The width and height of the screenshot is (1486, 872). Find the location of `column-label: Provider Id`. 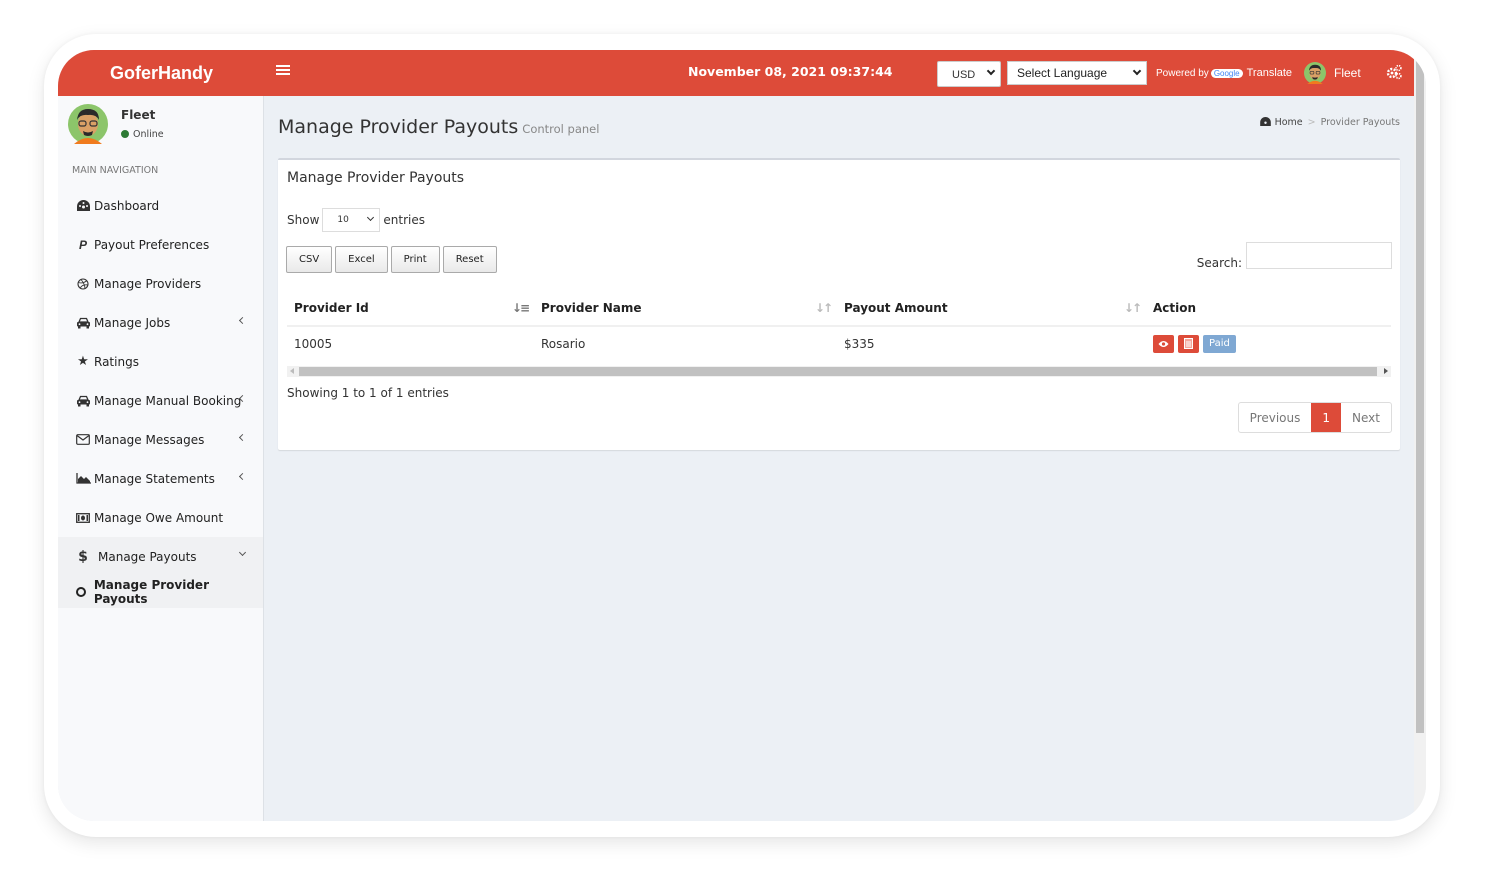

column-label: Provider Id is located at coordinates (331, 307).